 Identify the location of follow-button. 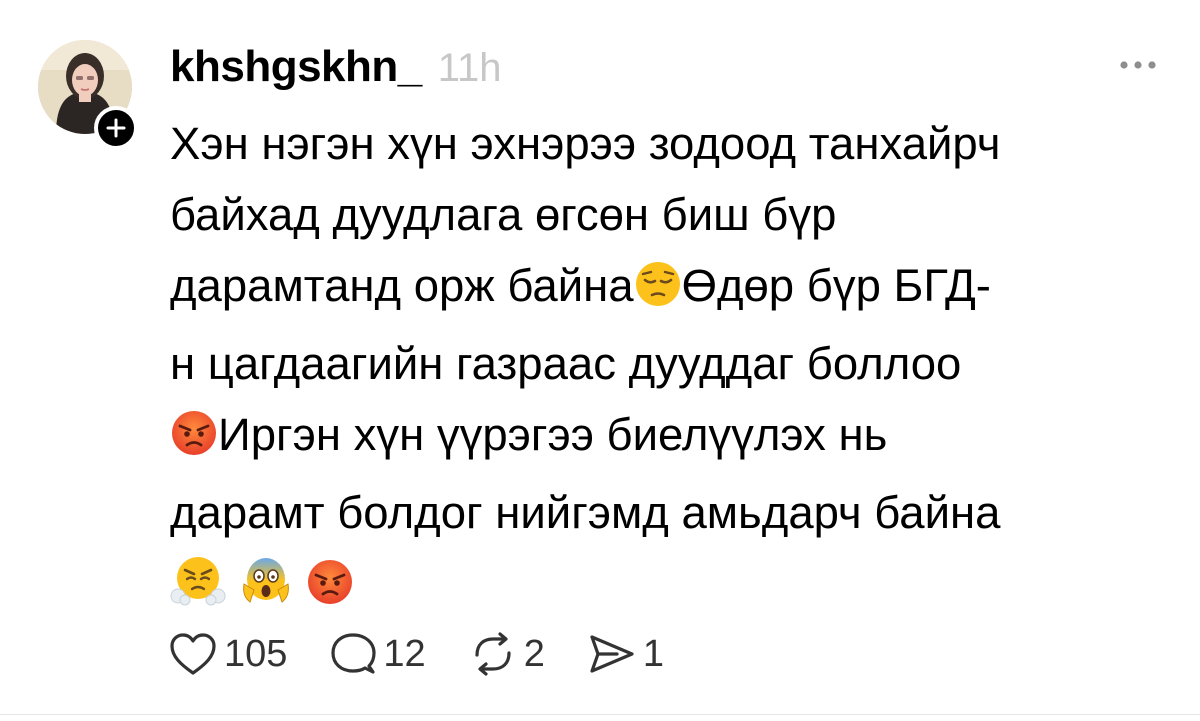
(116, 128).